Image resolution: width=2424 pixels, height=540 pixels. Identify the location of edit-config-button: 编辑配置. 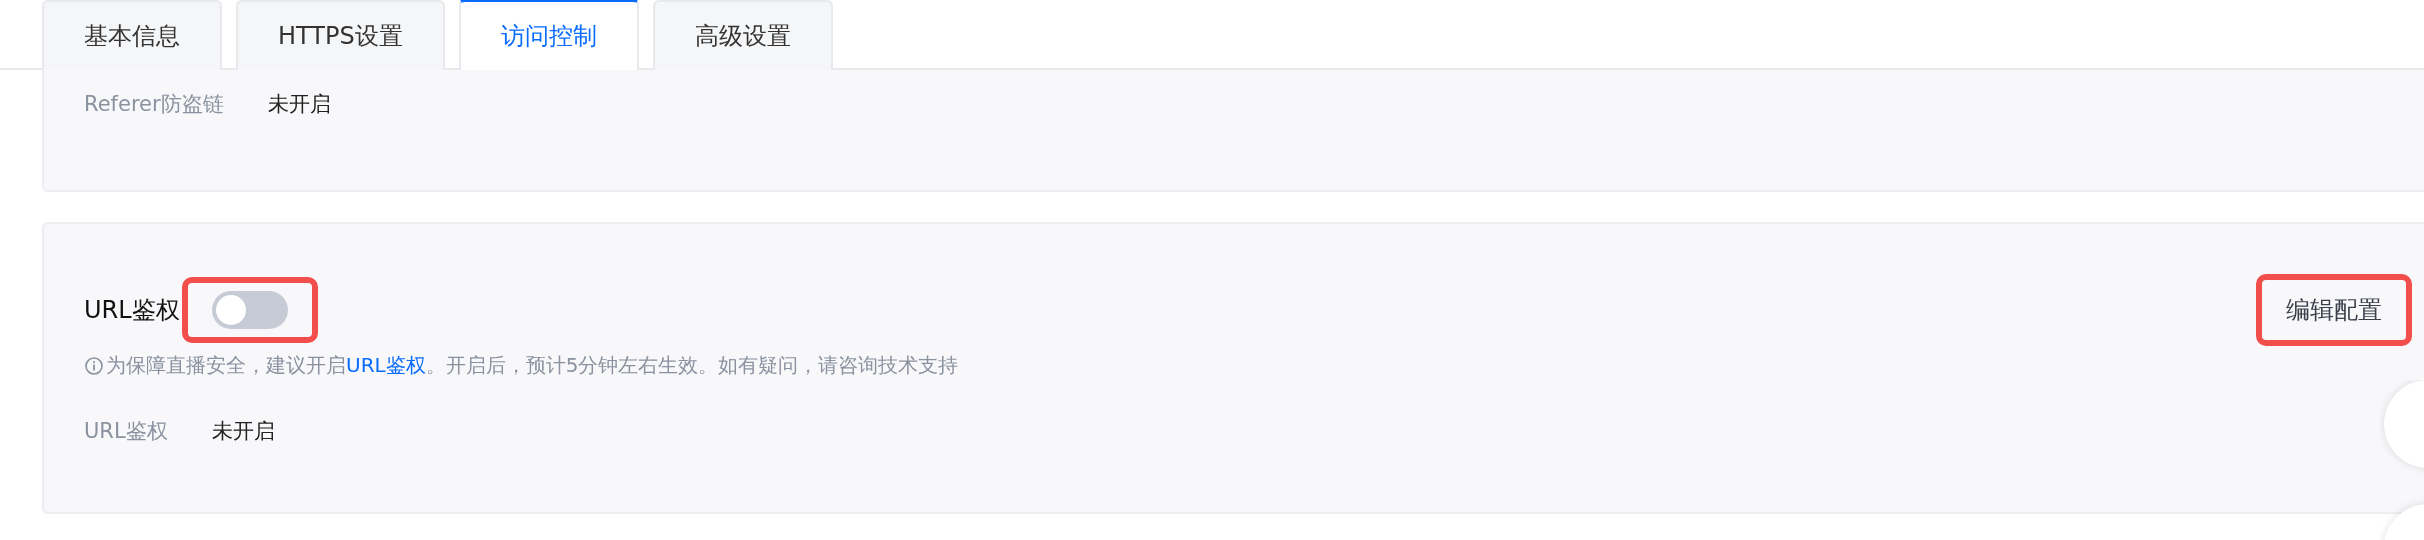
(2334, 310).